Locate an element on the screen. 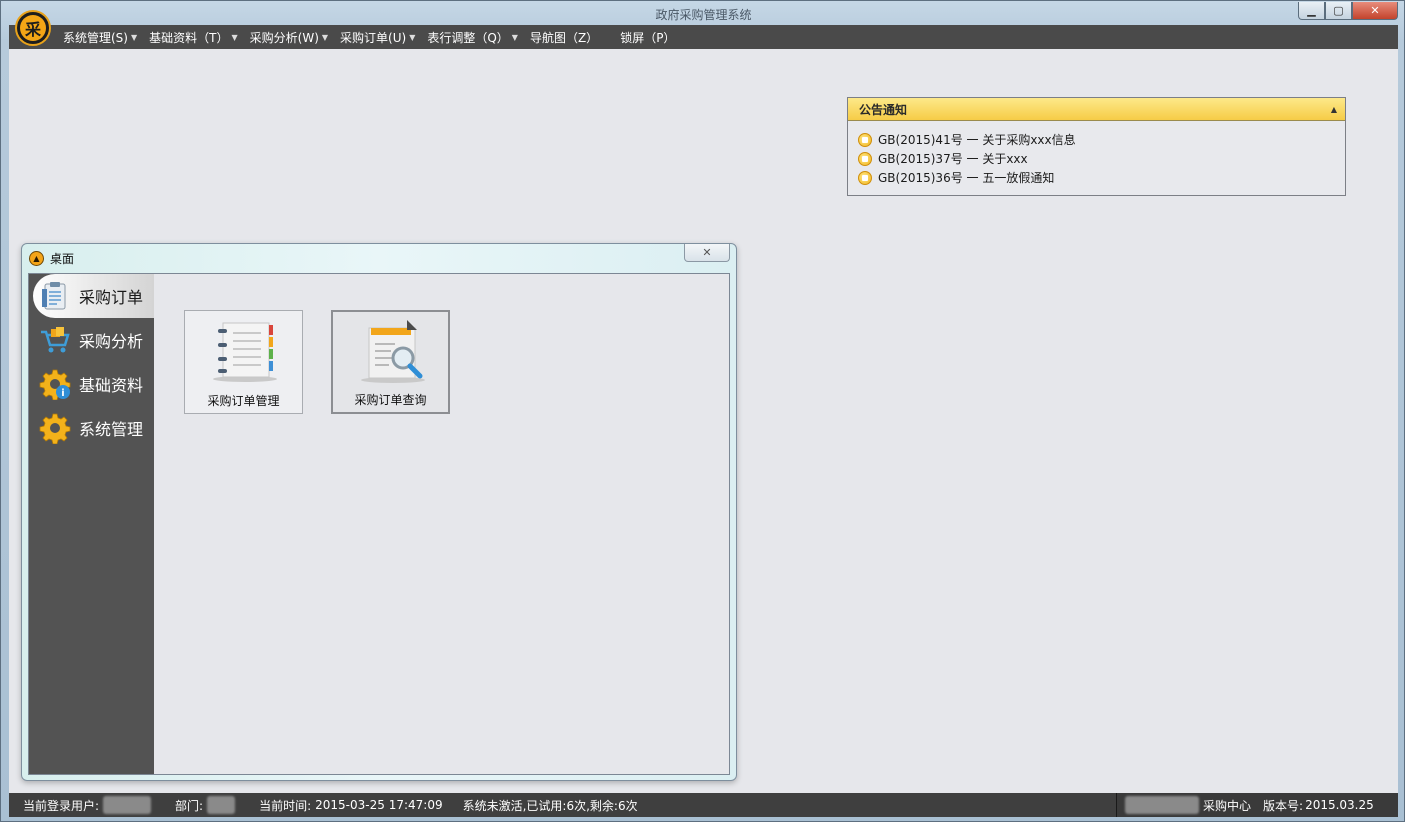 The height and width of the screenshot is (822, 1405). status-time-label: 当前时间: is located at coordinates (285, 805).